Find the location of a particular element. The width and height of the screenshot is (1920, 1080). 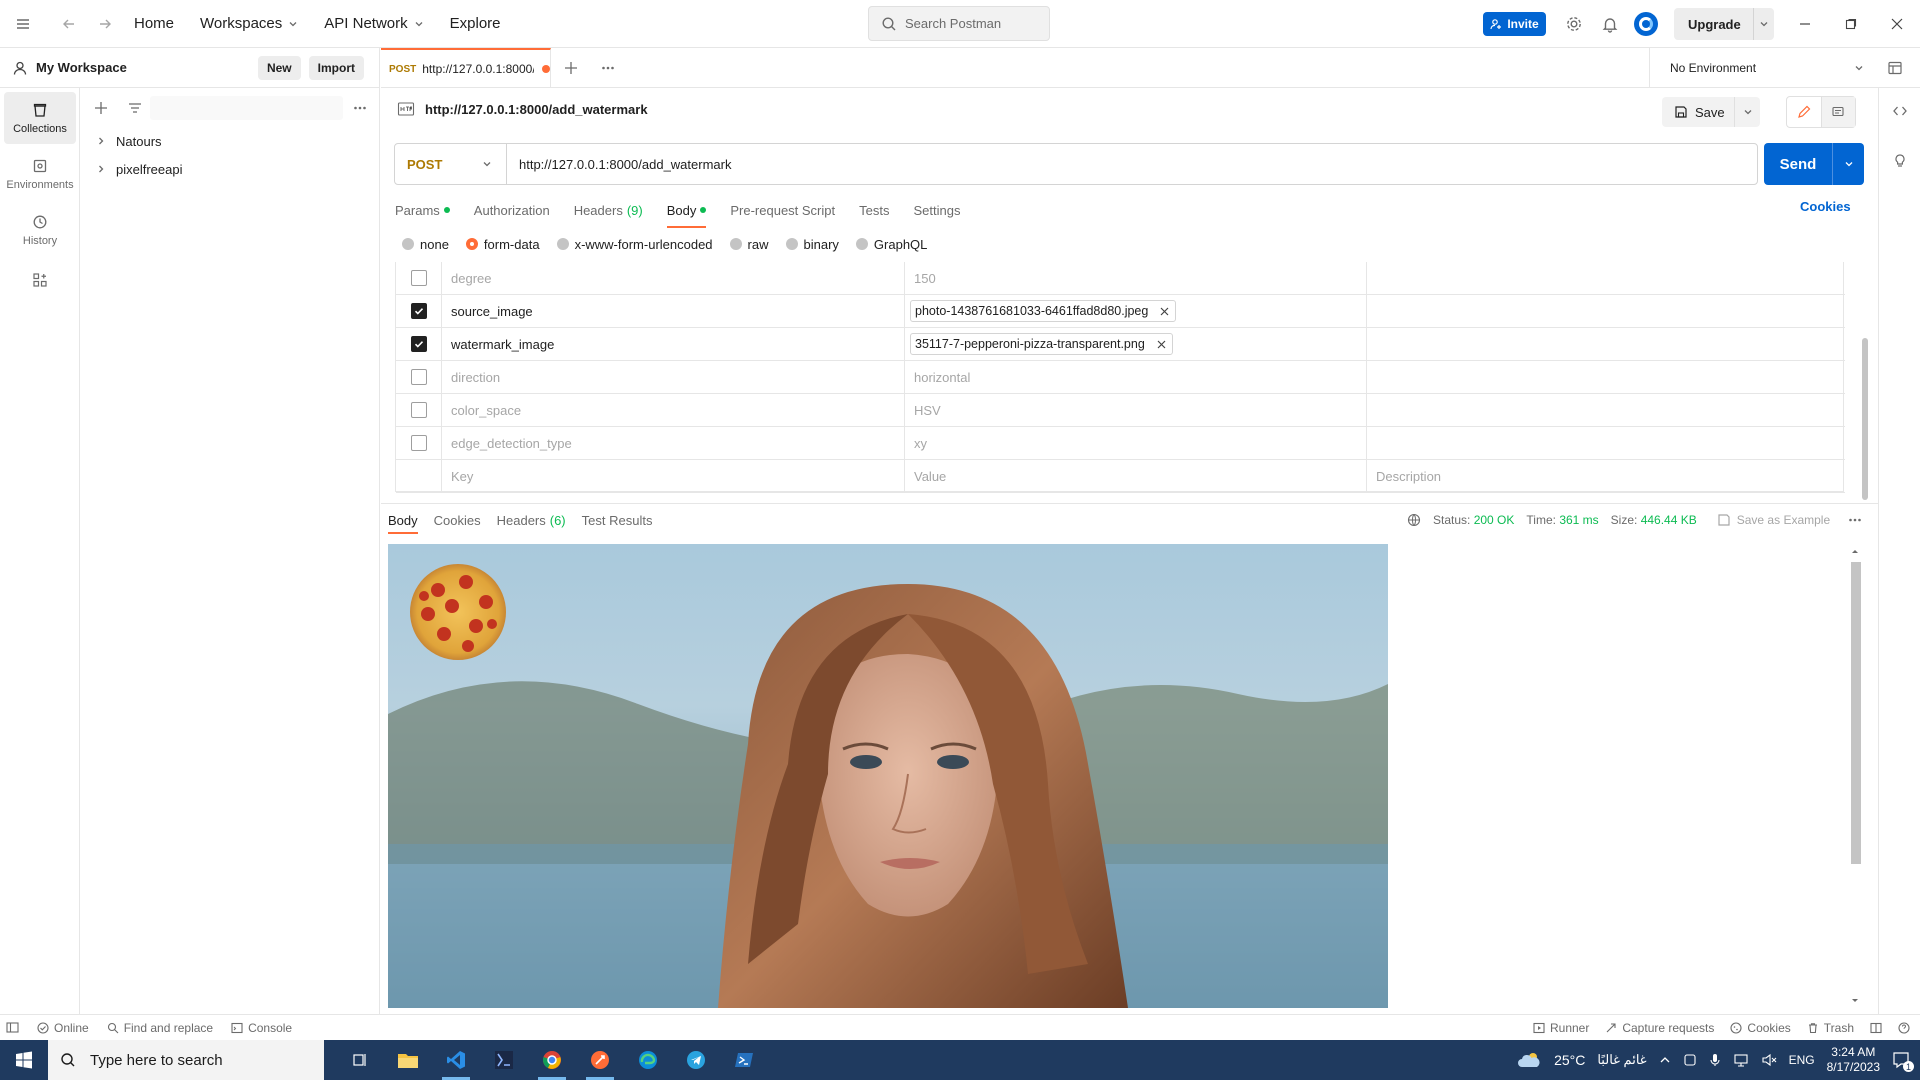

maximize-icon is located at coordinates (1851, 24).